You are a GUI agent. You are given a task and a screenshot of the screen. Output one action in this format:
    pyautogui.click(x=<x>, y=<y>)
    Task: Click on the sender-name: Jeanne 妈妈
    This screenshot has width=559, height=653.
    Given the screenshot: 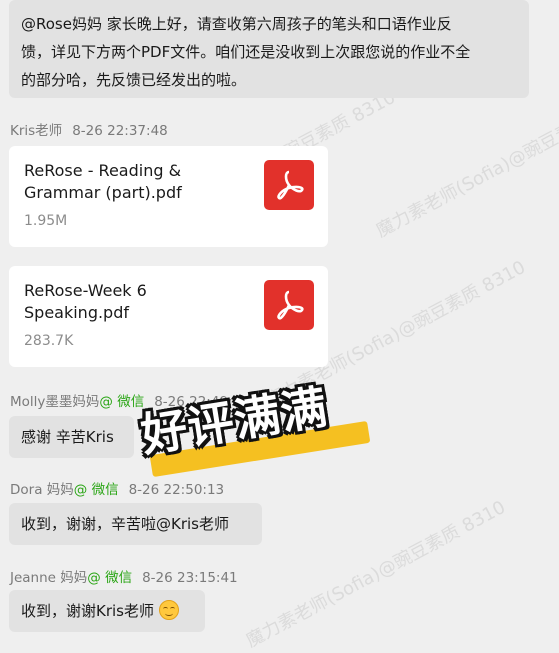 What is the action you would take?
    pyautogui.click(x=48, y=578)
    